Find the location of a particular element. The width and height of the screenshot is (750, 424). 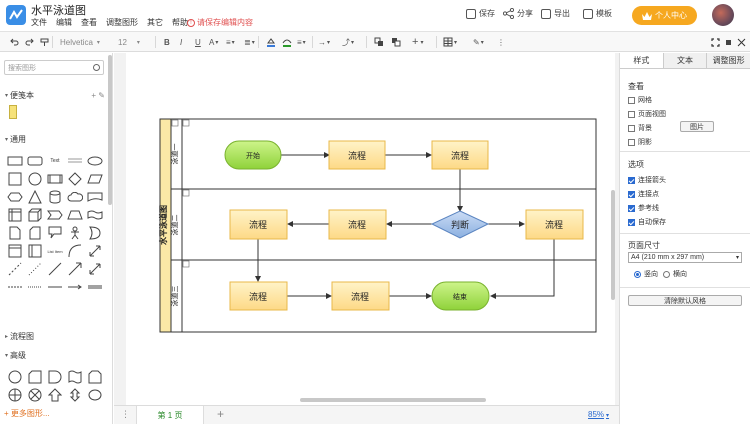

text-position-icon: ≣ ▾ is located at coordinates (249, 42).